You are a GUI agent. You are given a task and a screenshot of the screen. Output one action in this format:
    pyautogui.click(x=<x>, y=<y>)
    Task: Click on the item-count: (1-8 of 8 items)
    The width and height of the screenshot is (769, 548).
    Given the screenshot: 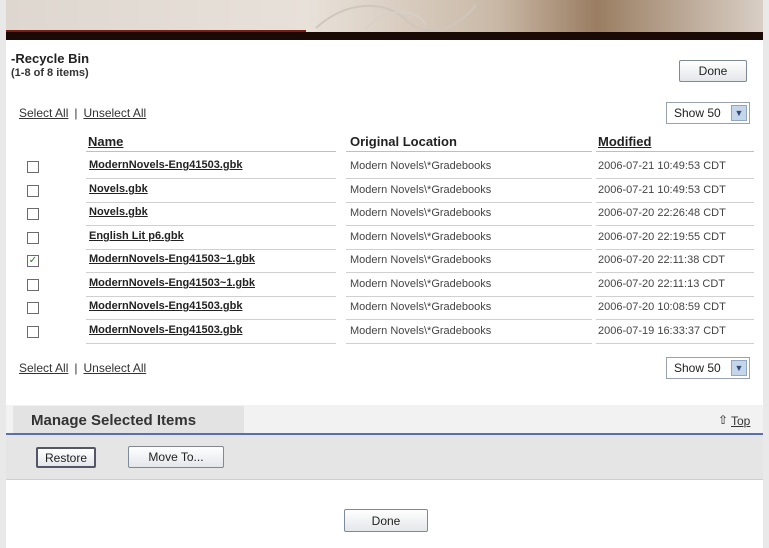 What is the action you would take?
    pyautogui.click(x=50, y=73)
    